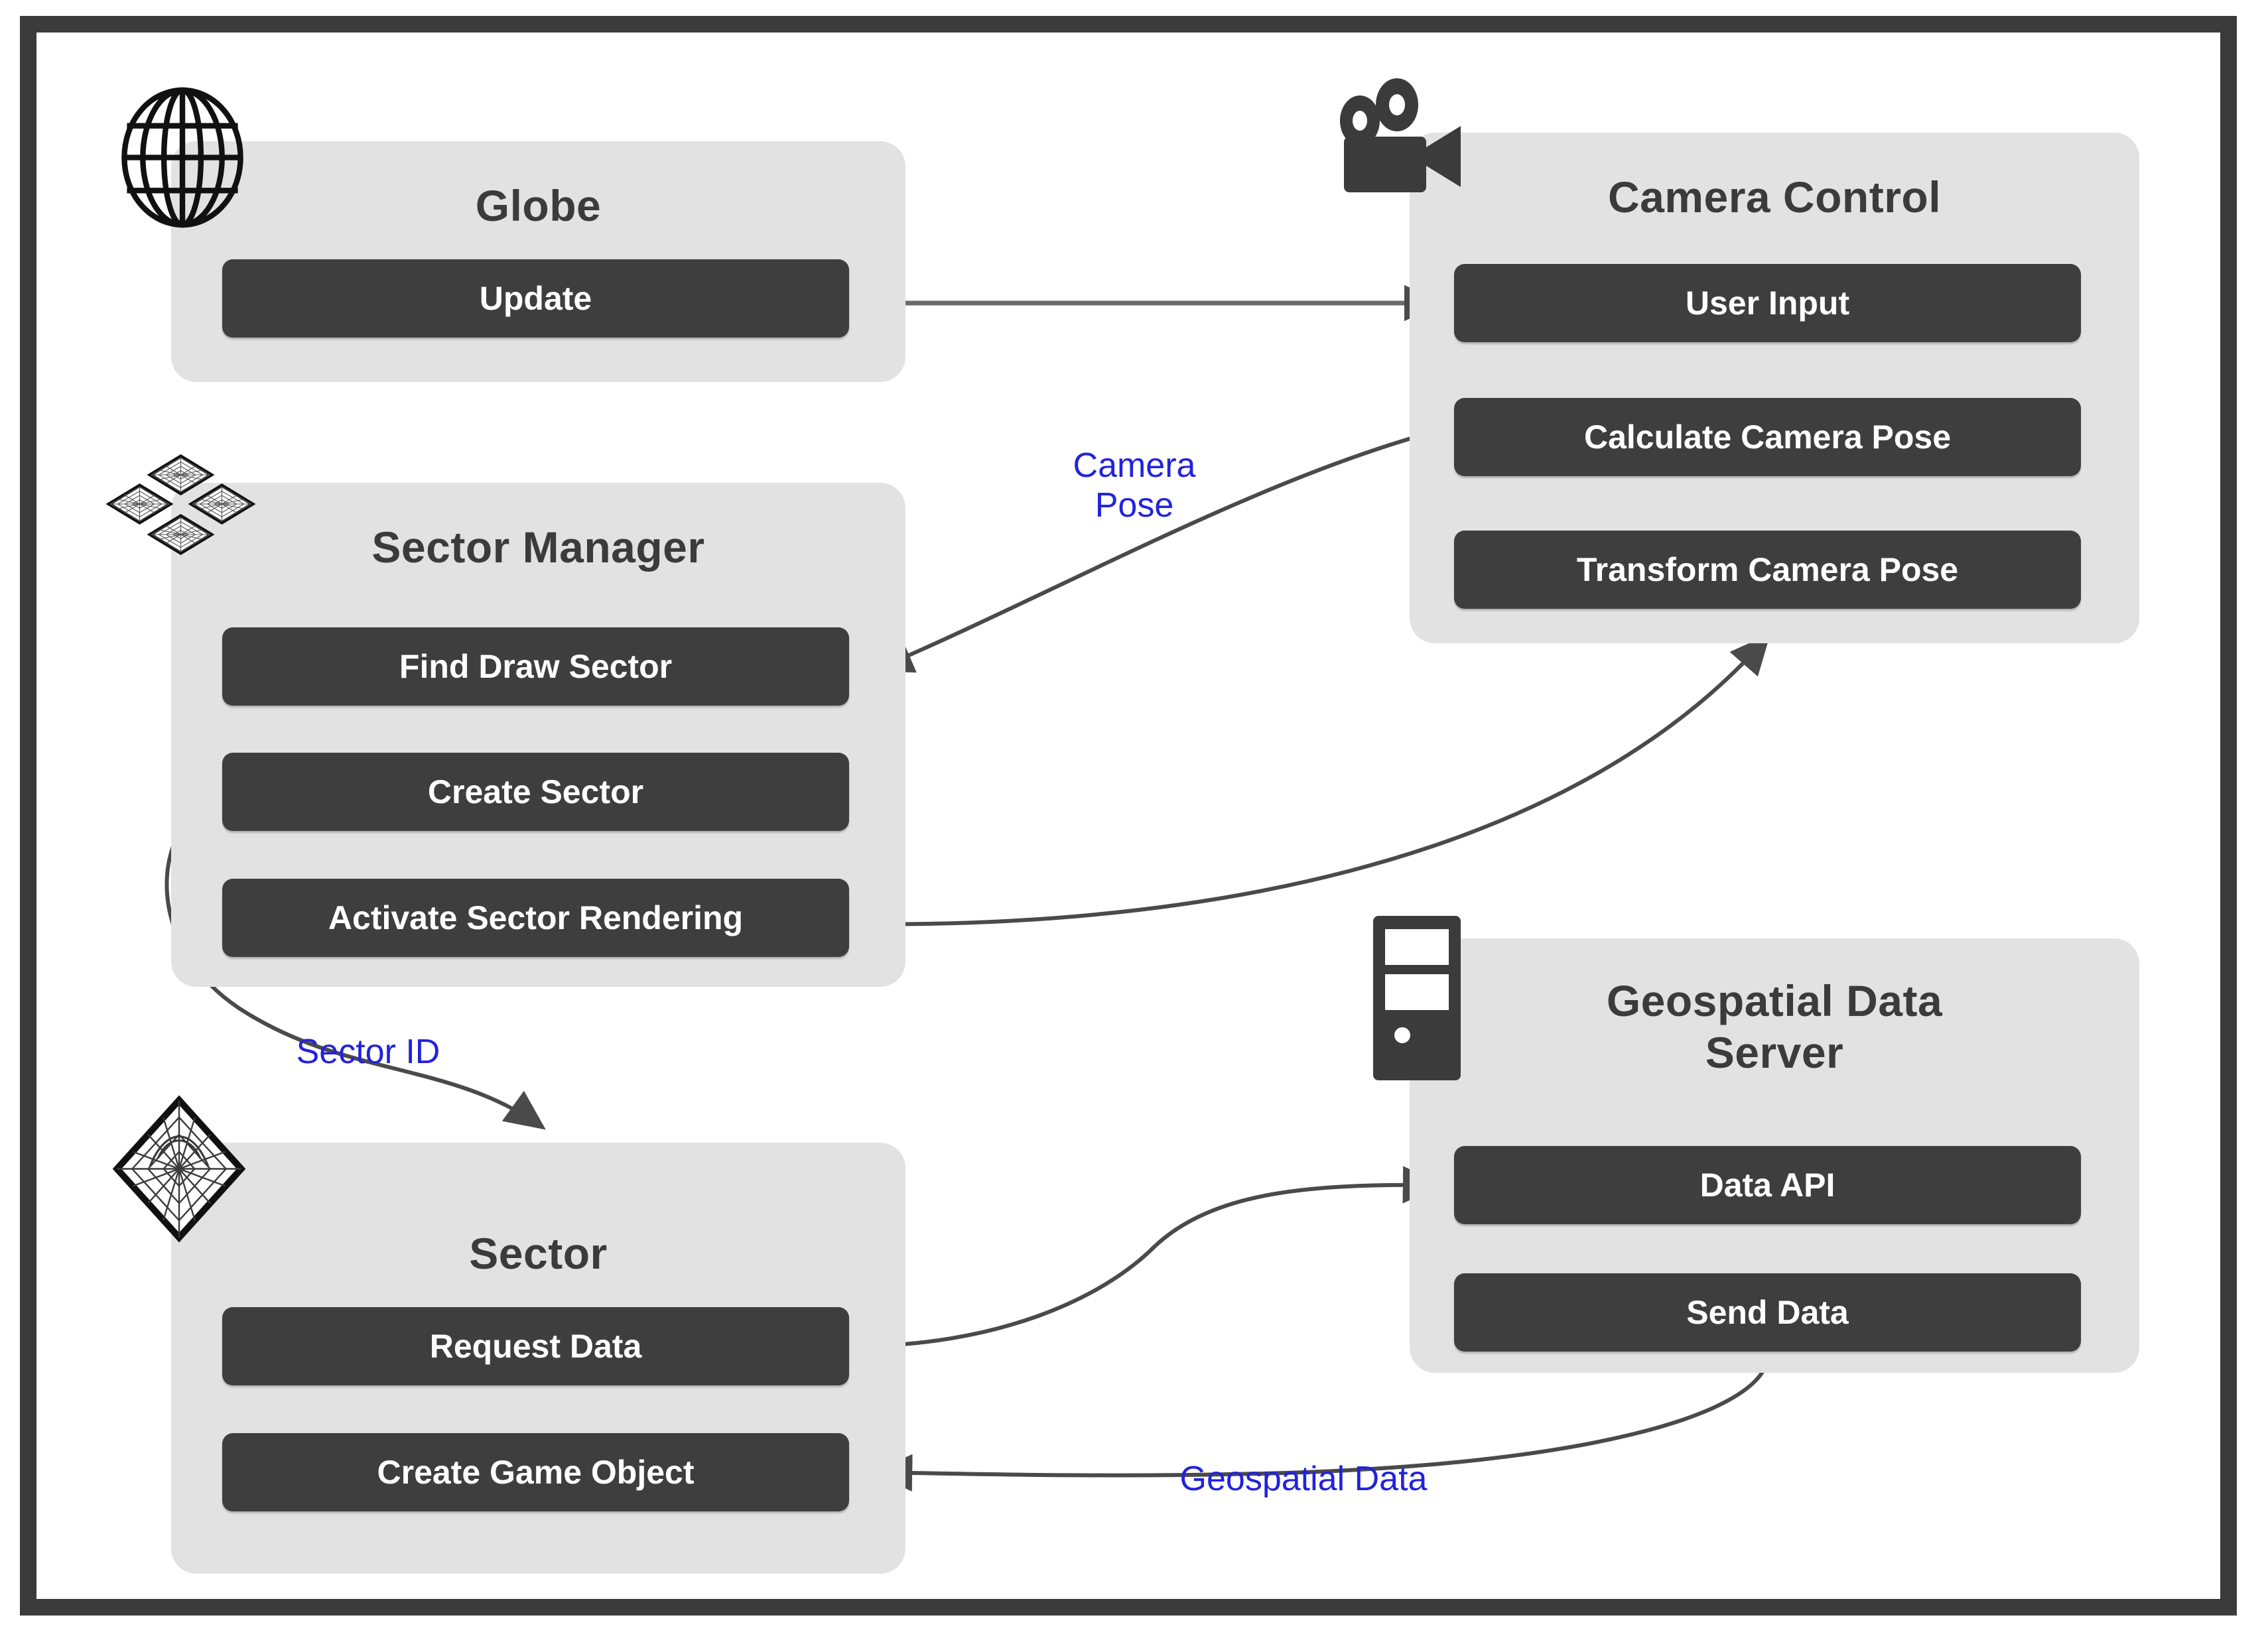 This screenshot has height=1650, width=2268. Describe the element at coordinates (183, 157) in the screenshot. I see `globe-wireframe-icon` at that location.